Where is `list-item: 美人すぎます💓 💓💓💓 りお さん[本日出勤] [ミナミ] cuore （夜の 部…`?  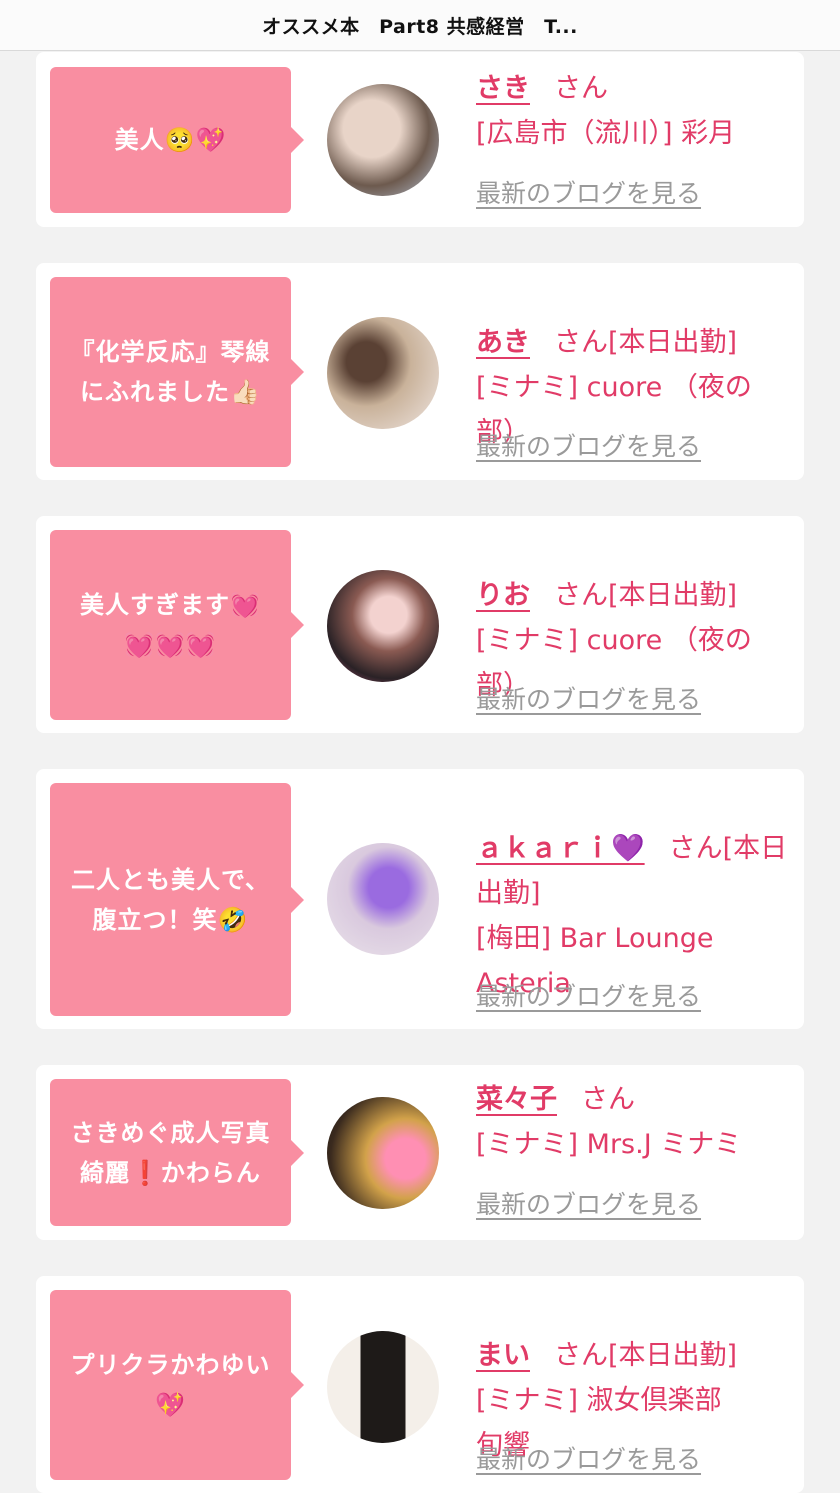 list-item: 美人すぎます💓 💓💓💓 りお さん[本日出勤] [ミナミ] cuore （夜の 部… is located at coordinates (420, 624).